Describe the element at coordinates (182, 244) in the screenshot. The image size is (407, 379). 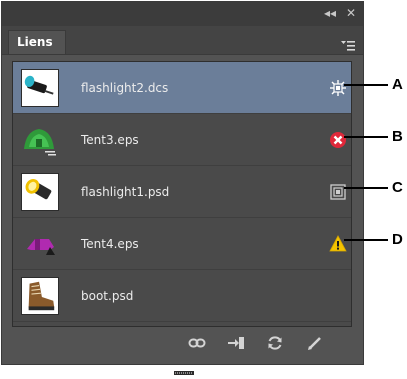
I see `list-item: Tent4.eps` at that location.